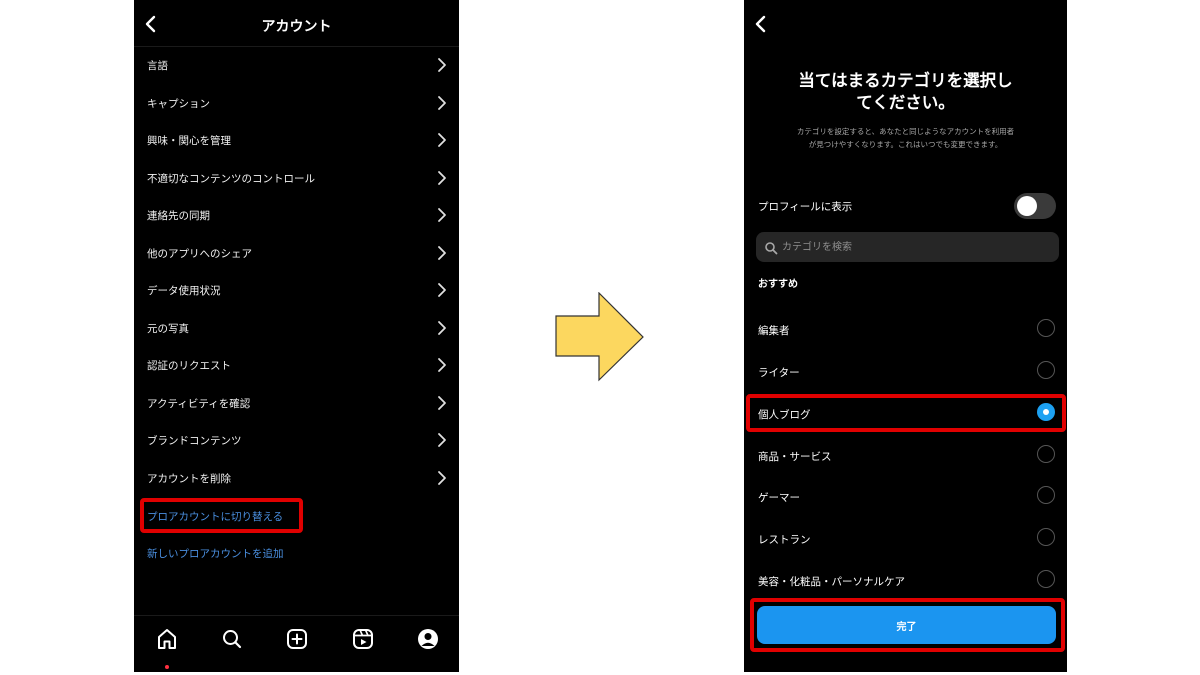 The image size is (1200, 675). I want to click on menu-item-label: キャプション, so click(178, 103).